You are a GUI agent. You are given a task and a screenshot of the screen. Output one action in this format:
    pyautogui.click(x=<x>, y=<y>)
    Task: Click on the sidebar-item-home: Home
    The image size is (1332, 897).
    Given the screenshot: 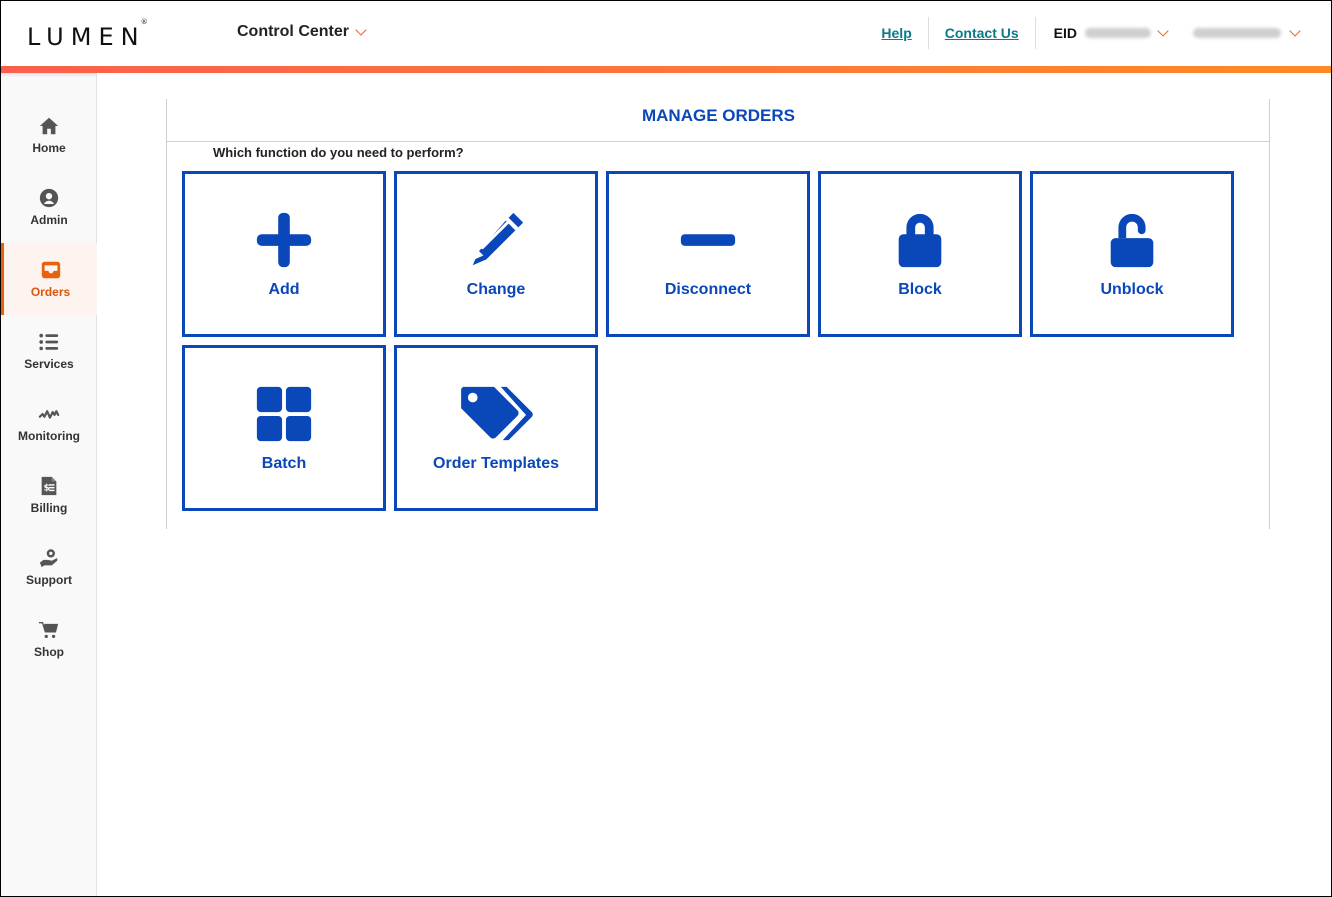 What is the action you would take?
    pyautogui.click(x=49, y=135)
    